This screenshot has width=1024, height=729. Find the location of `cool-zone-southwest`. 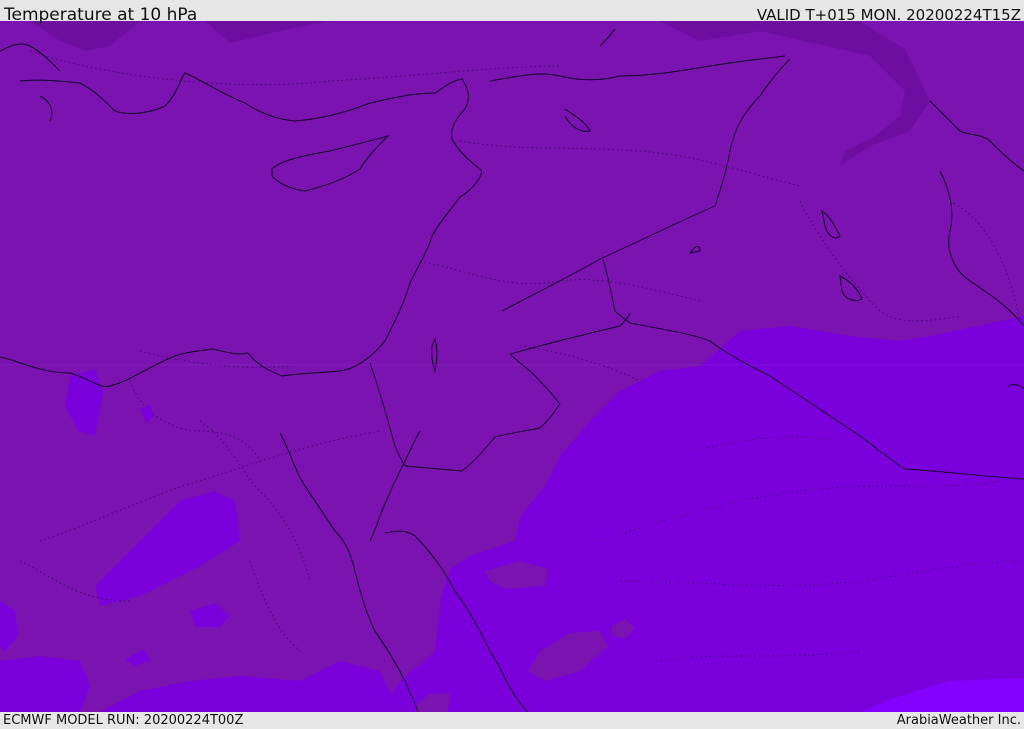

cool-zone-southwest is located at coordinates (45, 684).